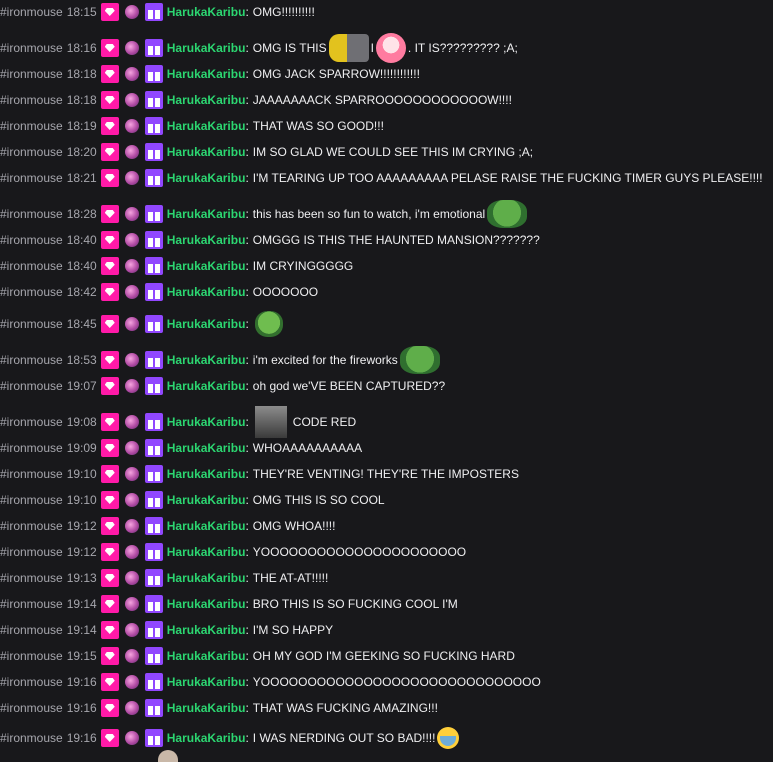  What do you see at coordinates (270, 422) in the screenshot?
I see `face-emote-icon` at bounding box center [270, 422].